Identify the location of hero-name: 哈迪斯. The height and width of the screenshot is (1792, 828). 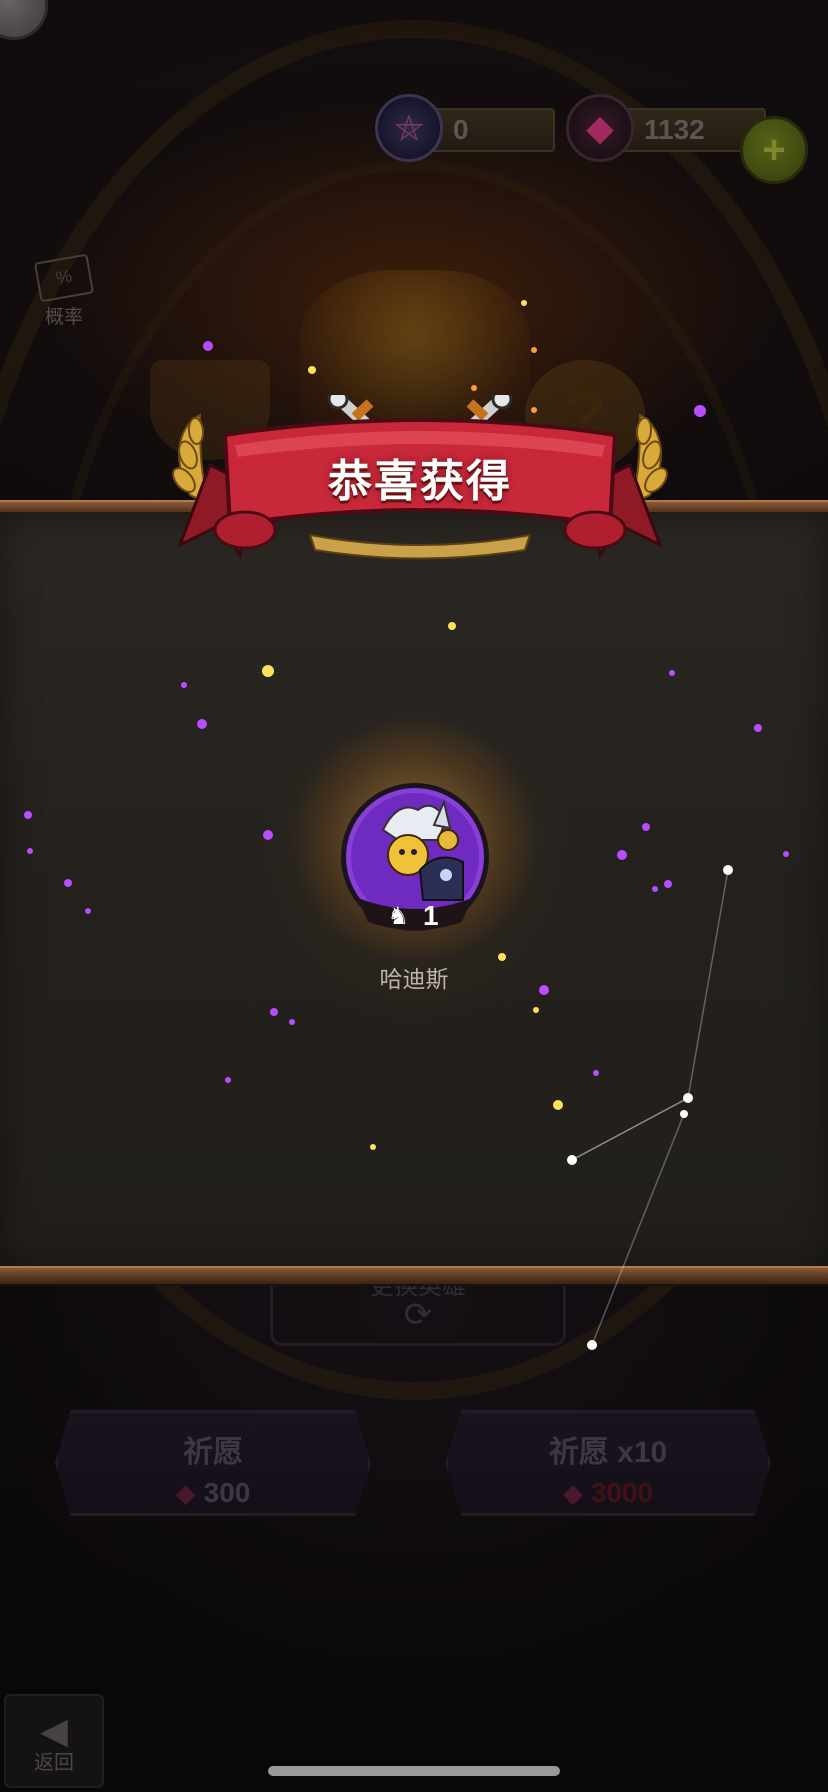
(414, 979).